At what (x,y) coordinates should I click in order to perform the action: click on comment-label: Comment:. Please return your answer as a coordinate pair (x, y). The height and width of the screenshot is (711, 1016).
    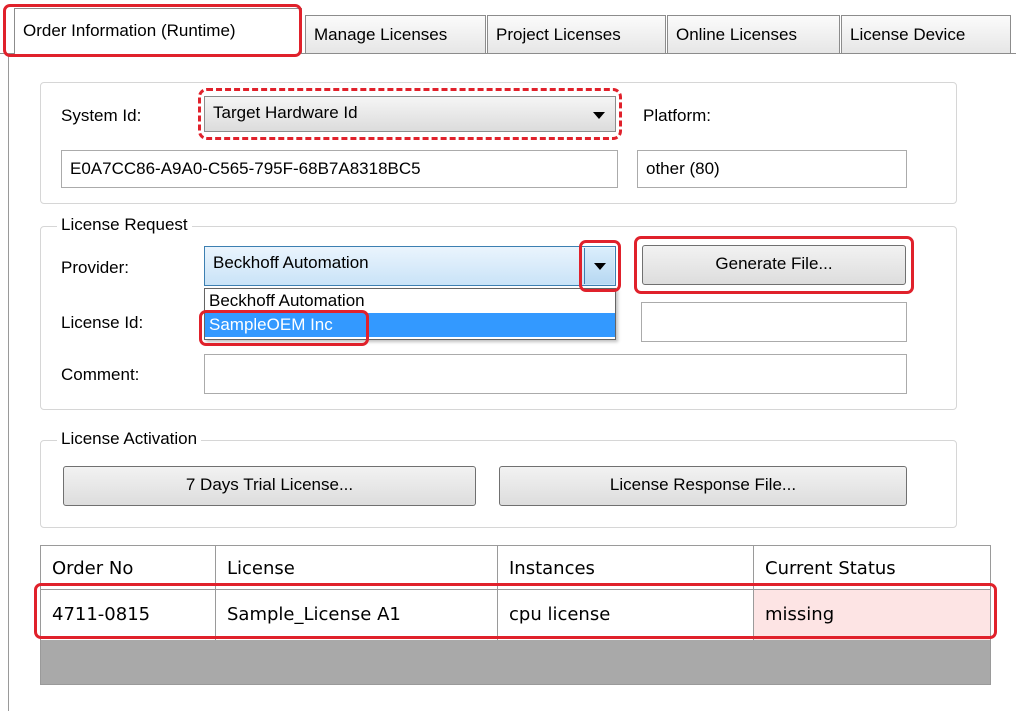
    Looking at the image, I should click on (100, 374).